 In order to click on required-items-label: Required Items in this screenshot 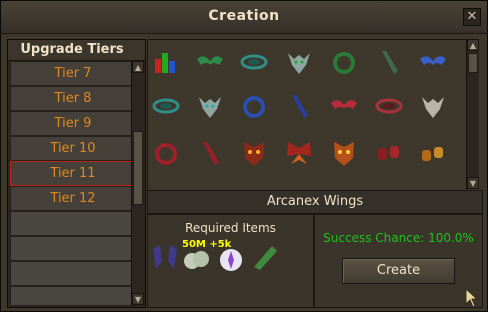, I will do `click(230, 228)`.